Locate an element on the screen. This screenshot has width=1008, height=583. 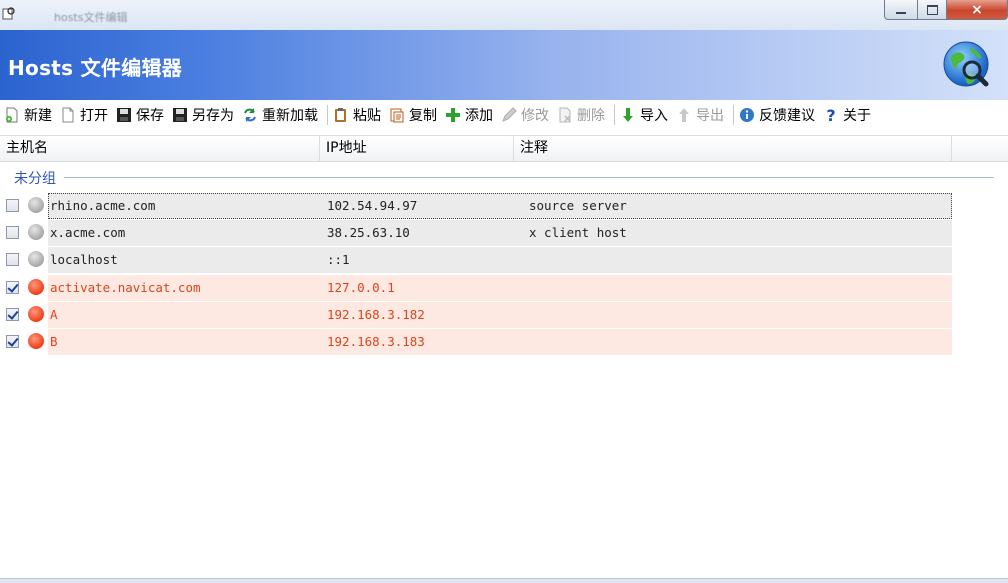
host-cell: localhost is located at coordinates (84, 259).